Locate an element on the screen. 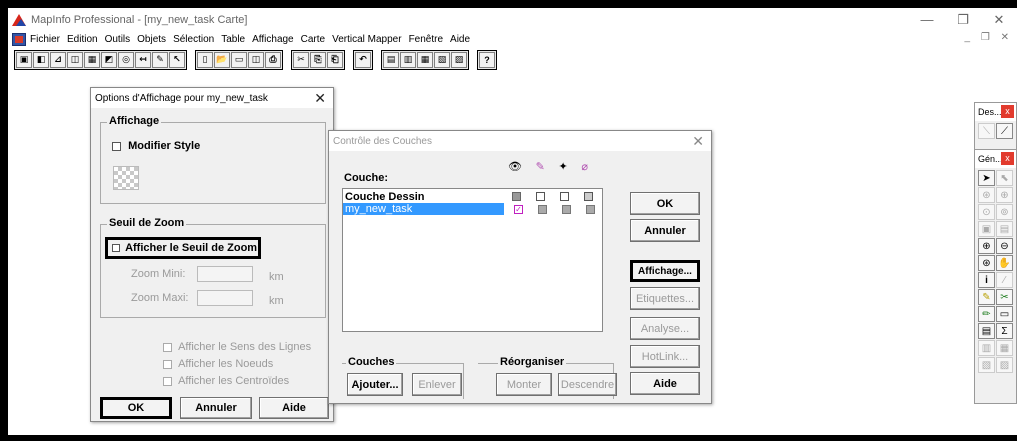 Image resolution: width=1017 pixels, height=441 pixels. open-folder-icon: 📂 is located at coordinates (222, 59).